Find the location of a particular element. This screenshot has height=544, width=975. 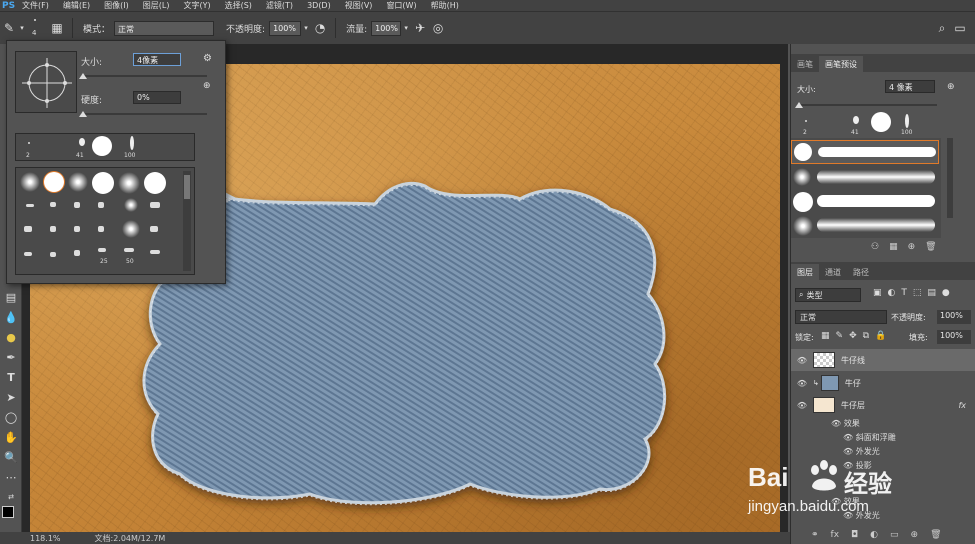

smart-object-filter-icon: ▤ is located at coordinates (931, 295).